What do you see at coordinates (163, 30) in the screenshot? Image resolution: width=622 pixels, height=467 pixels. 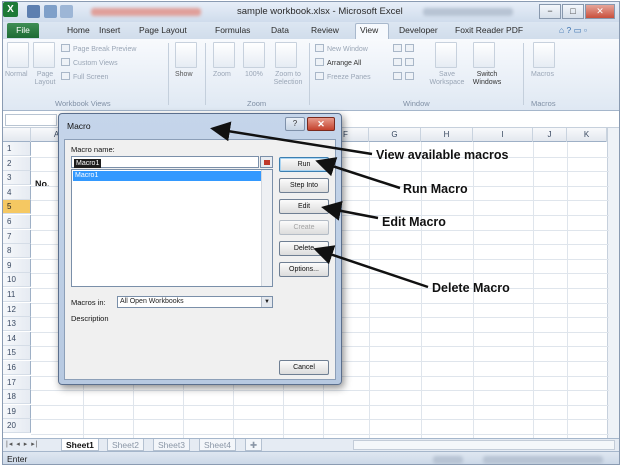 I see `tab-page-layout: Page Layout` at bounding box center [163, 30].